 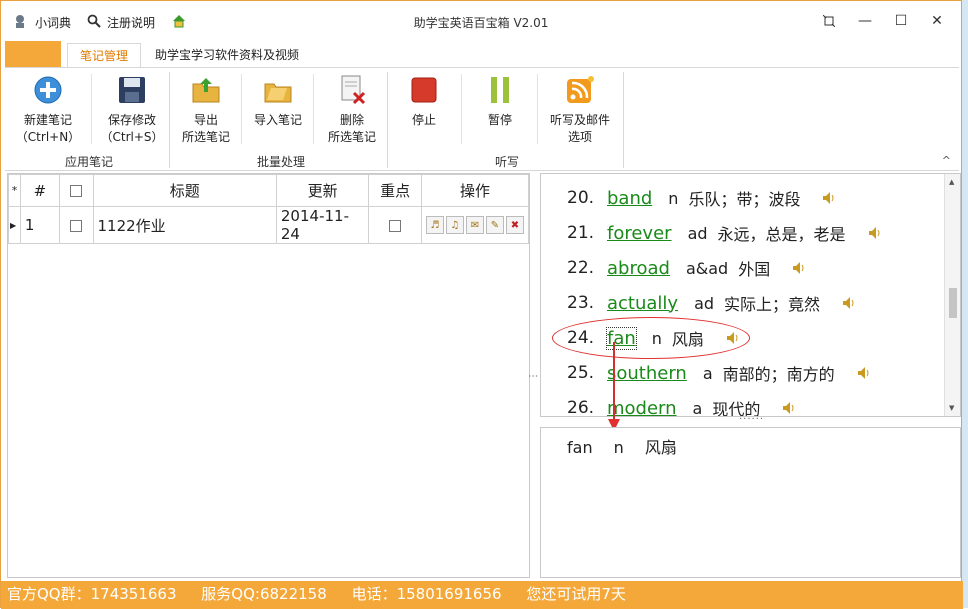 I want to click on detail-pos: n, so click(x=618, y=447).